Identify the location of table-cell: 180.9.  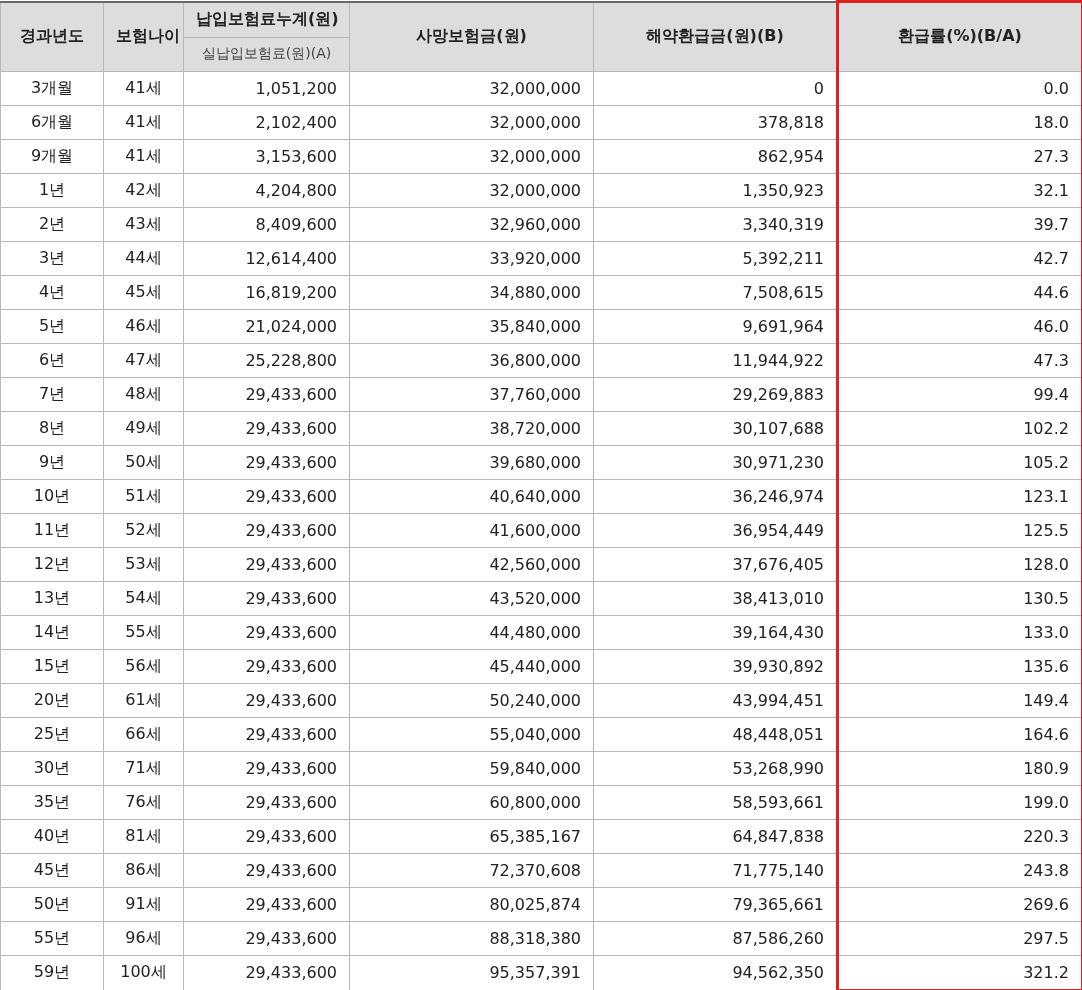
(959, 768).